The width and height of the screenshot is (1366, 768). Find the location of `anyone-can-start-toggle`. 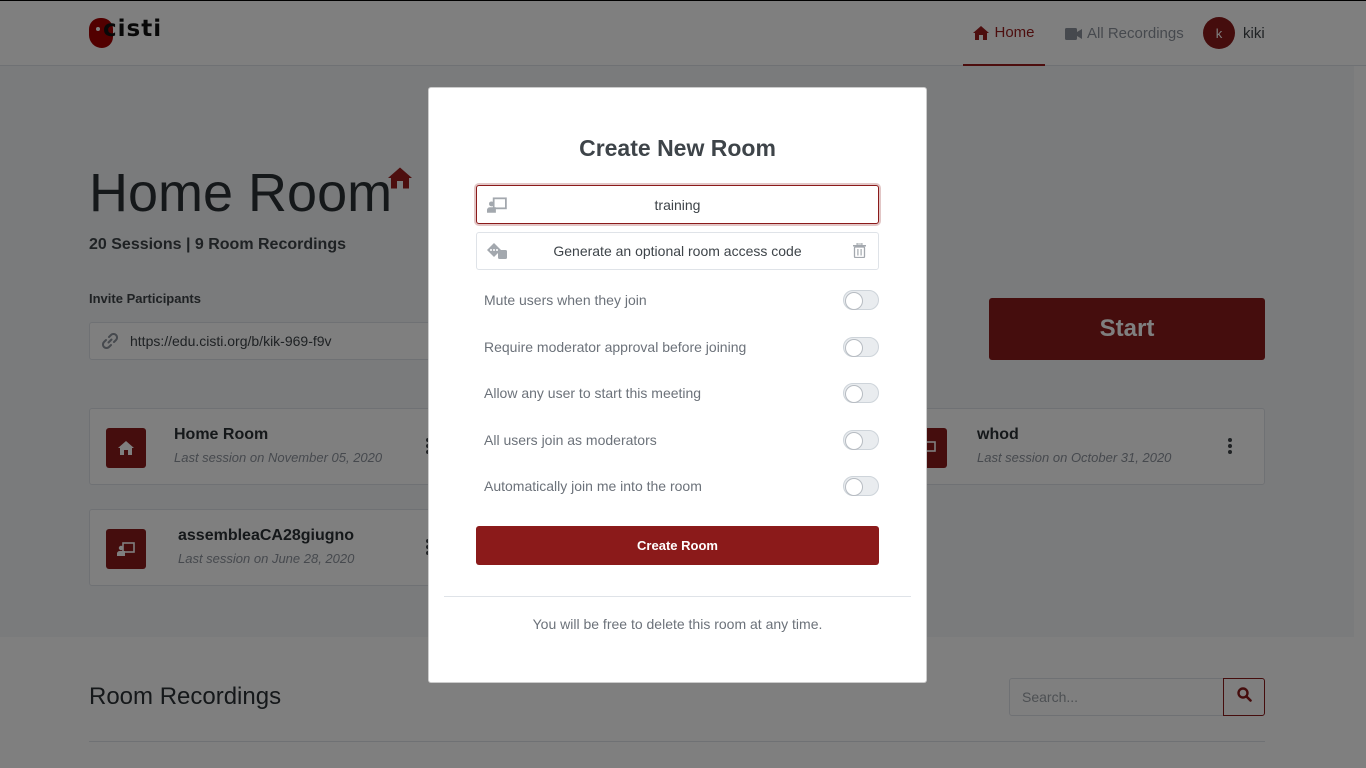

anyone-can-start-toggle is located at coordinates (861, 393).